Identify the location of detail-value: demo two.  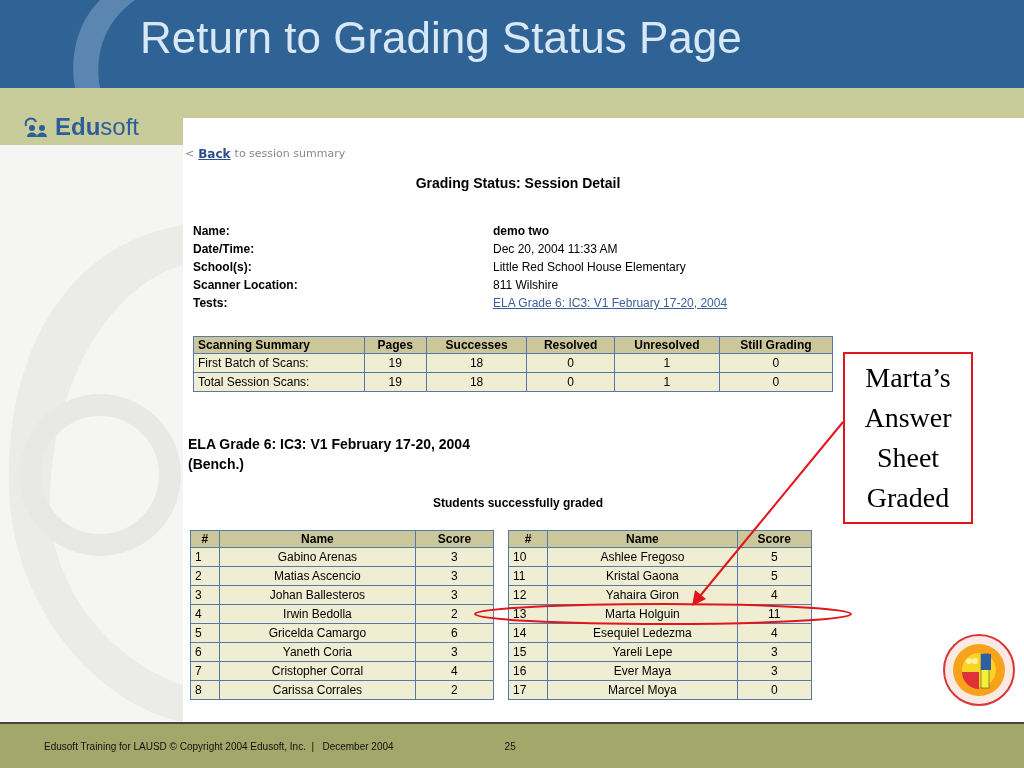
(521, 231).